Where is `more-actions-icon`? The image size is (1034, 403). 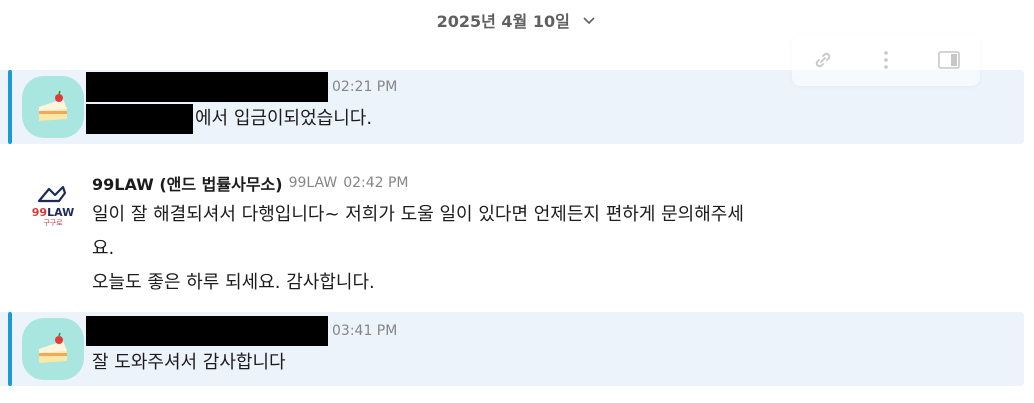
more-actions-icon is located at coordinates (886, 60).